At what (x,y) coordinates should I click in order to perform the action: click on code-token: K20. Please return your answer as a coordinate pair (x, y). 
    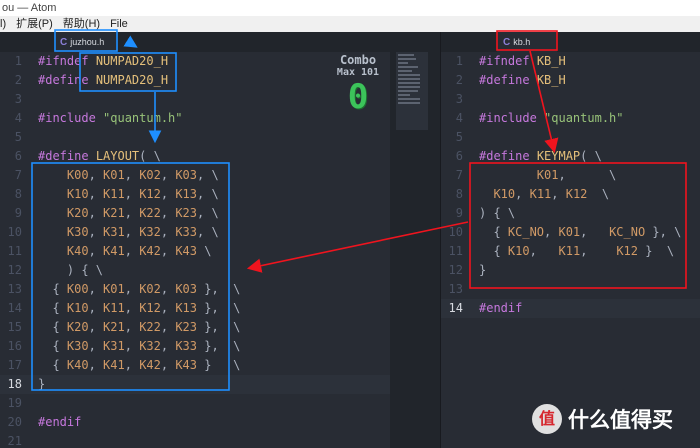
    Looking at the image, I should click on (77, 213).